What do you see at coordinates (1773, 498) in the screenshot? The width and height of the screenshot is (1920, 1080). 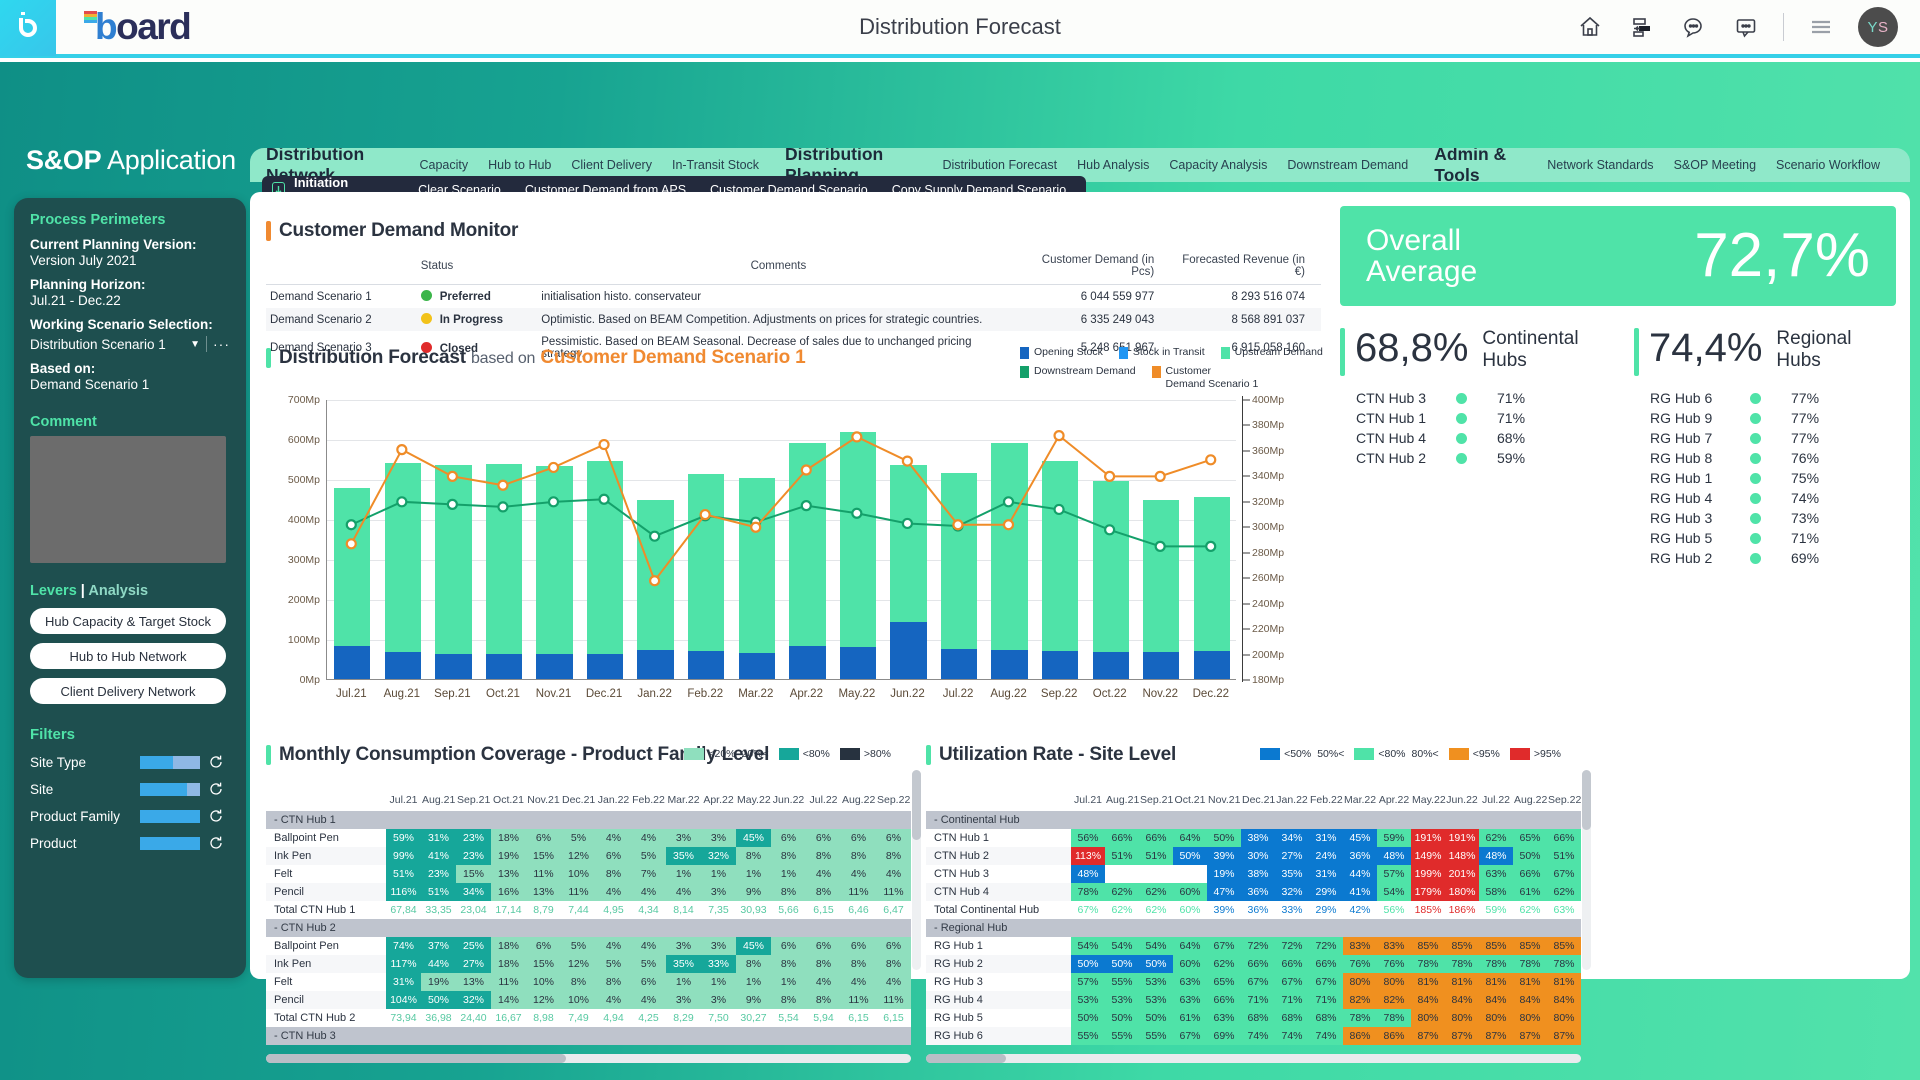 I see `hub-row: RG Hub 4 74%` at bounding box center [1773, 498].